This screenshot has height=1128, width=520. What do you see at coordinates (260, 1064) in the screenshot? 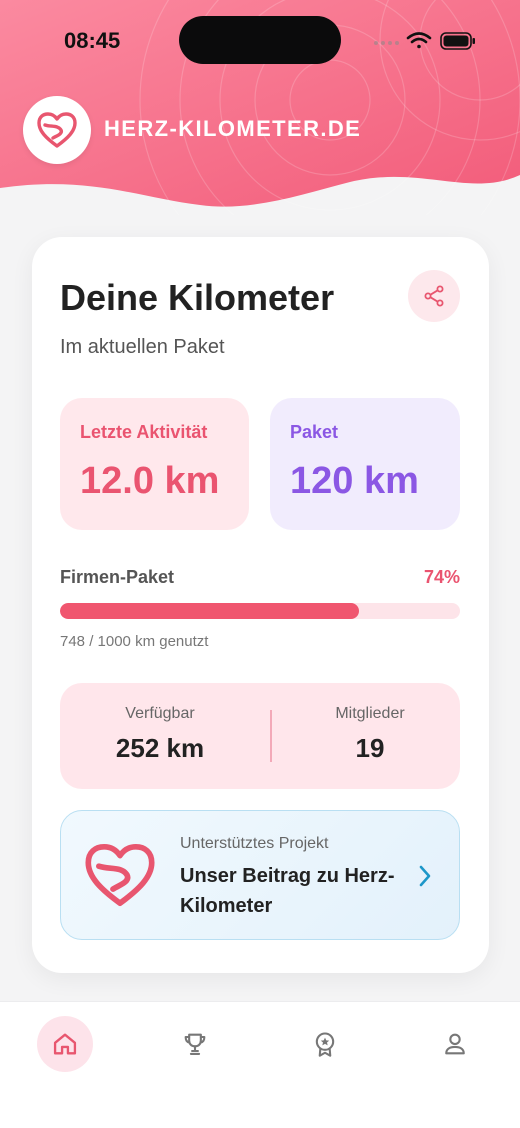
I see `bottom-tab-bar` at bounding box center [260, 1064].